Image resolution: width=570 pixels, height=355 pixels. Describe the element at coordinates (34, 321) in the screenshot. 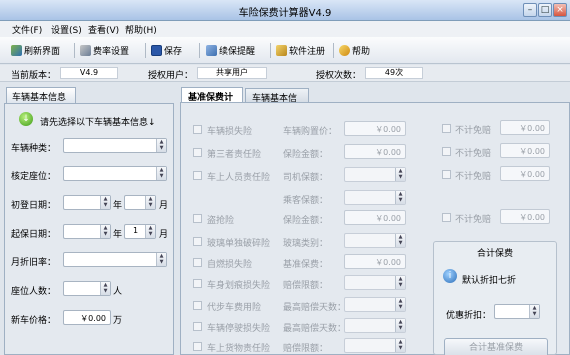

I see `price-label: 新车价格：` at that location.